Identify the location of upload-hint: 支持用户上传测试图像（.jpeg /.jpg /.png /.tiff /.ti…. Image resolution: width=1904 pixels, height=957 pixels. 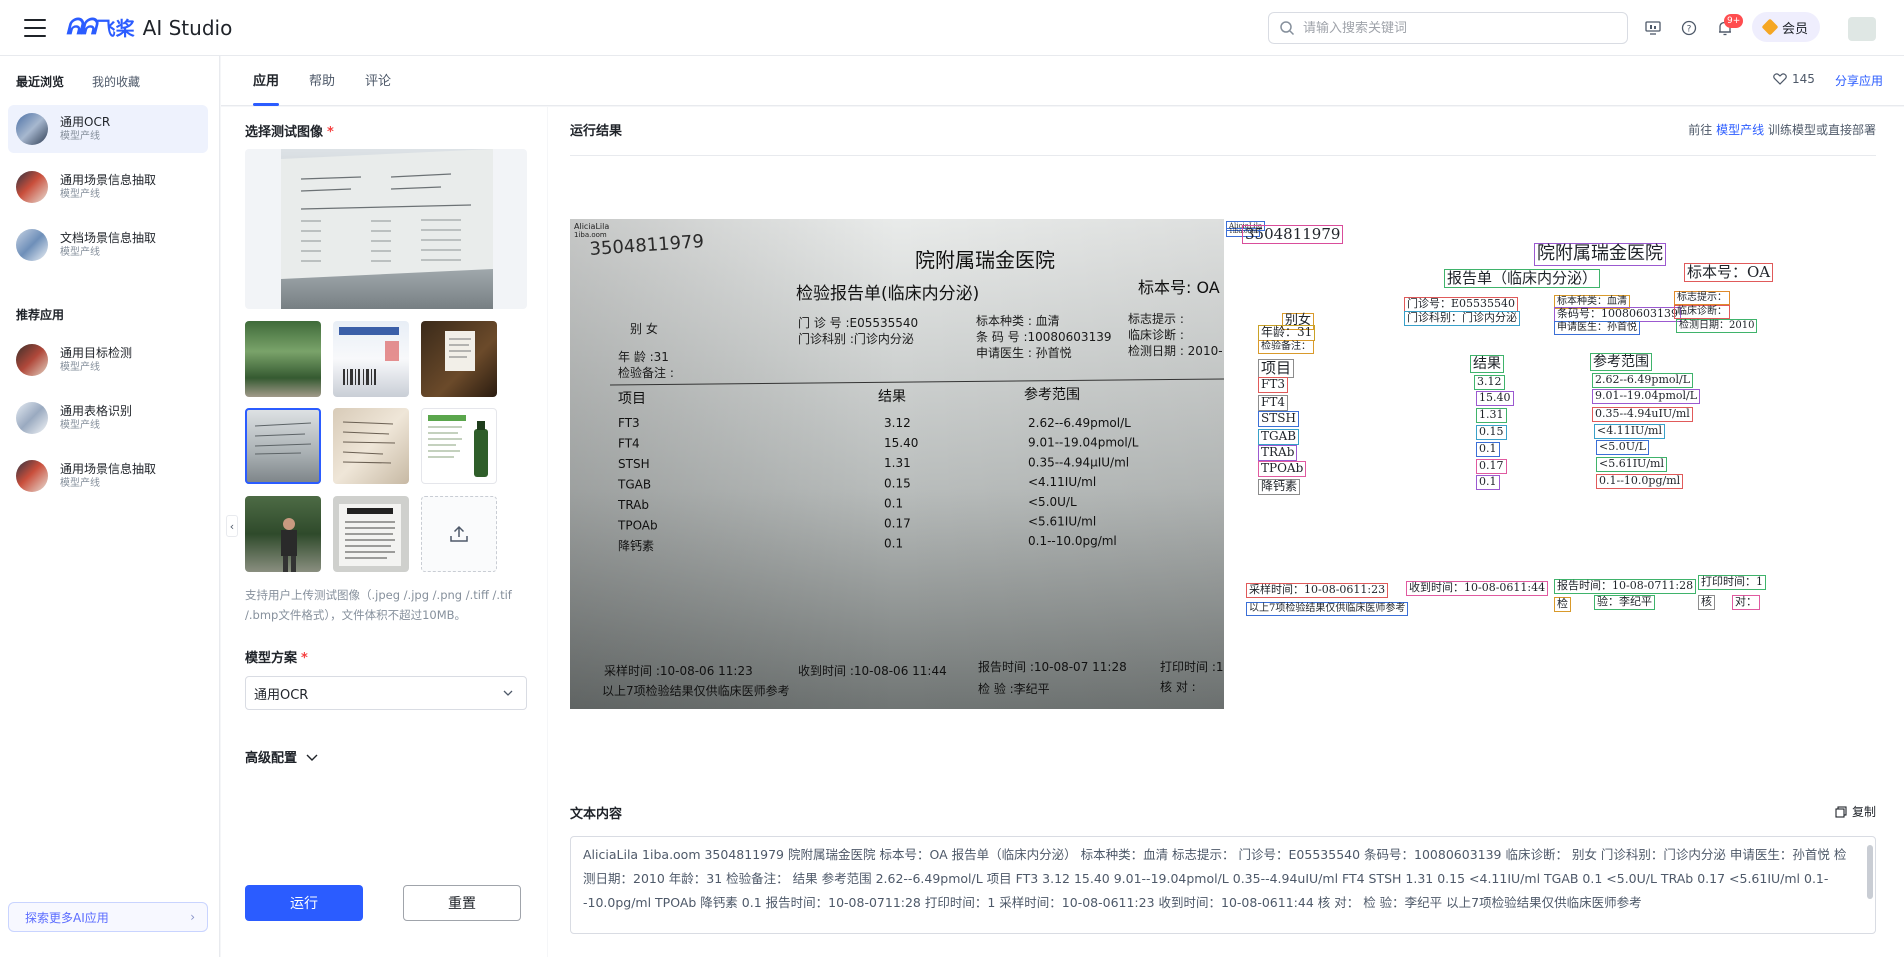
(378, 605).